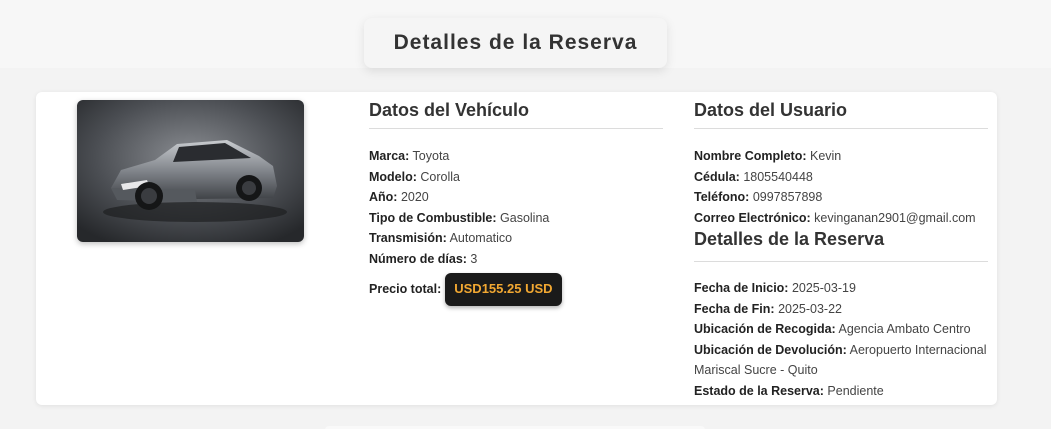 The image size is (1051, 429). What do you see at coordinates (459, 217) in the screenshot?
I see `field-fuel: Tipo de Combustible: Gasolina` at bounding box center [459, 217].